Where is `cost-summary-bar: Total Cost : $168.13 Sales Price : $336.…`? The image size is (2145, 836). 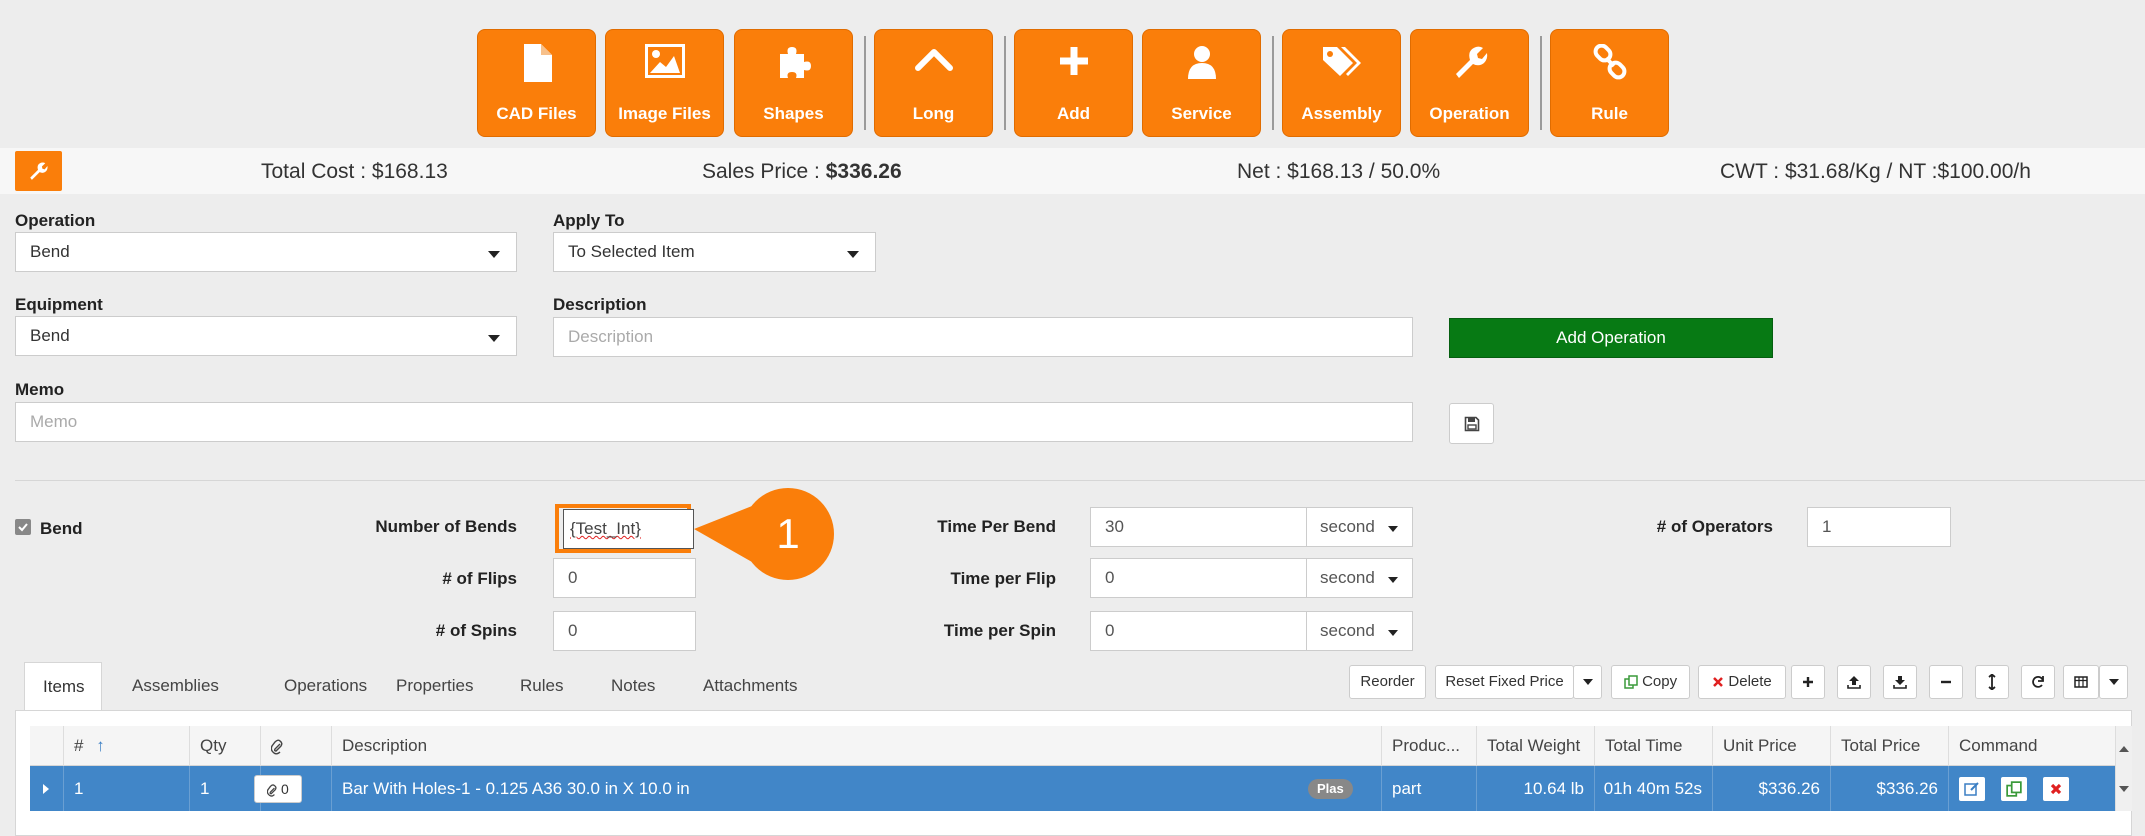
cost-summary-bar: Total Cost : $168.13 Sales Price : $336.… is located at coordinates (1072, 171).